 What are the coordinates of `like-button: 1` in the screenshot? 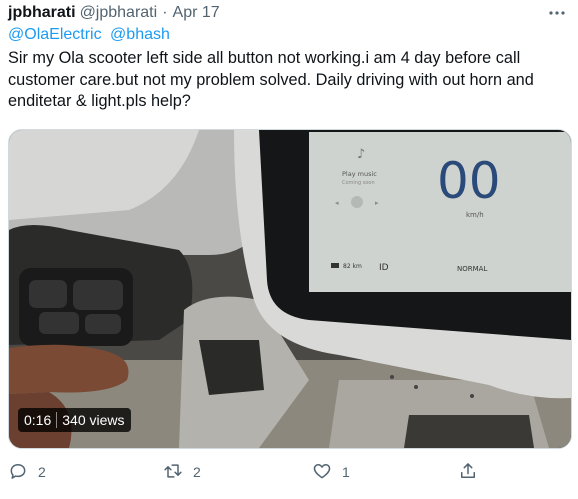 It's located at (331, 472).